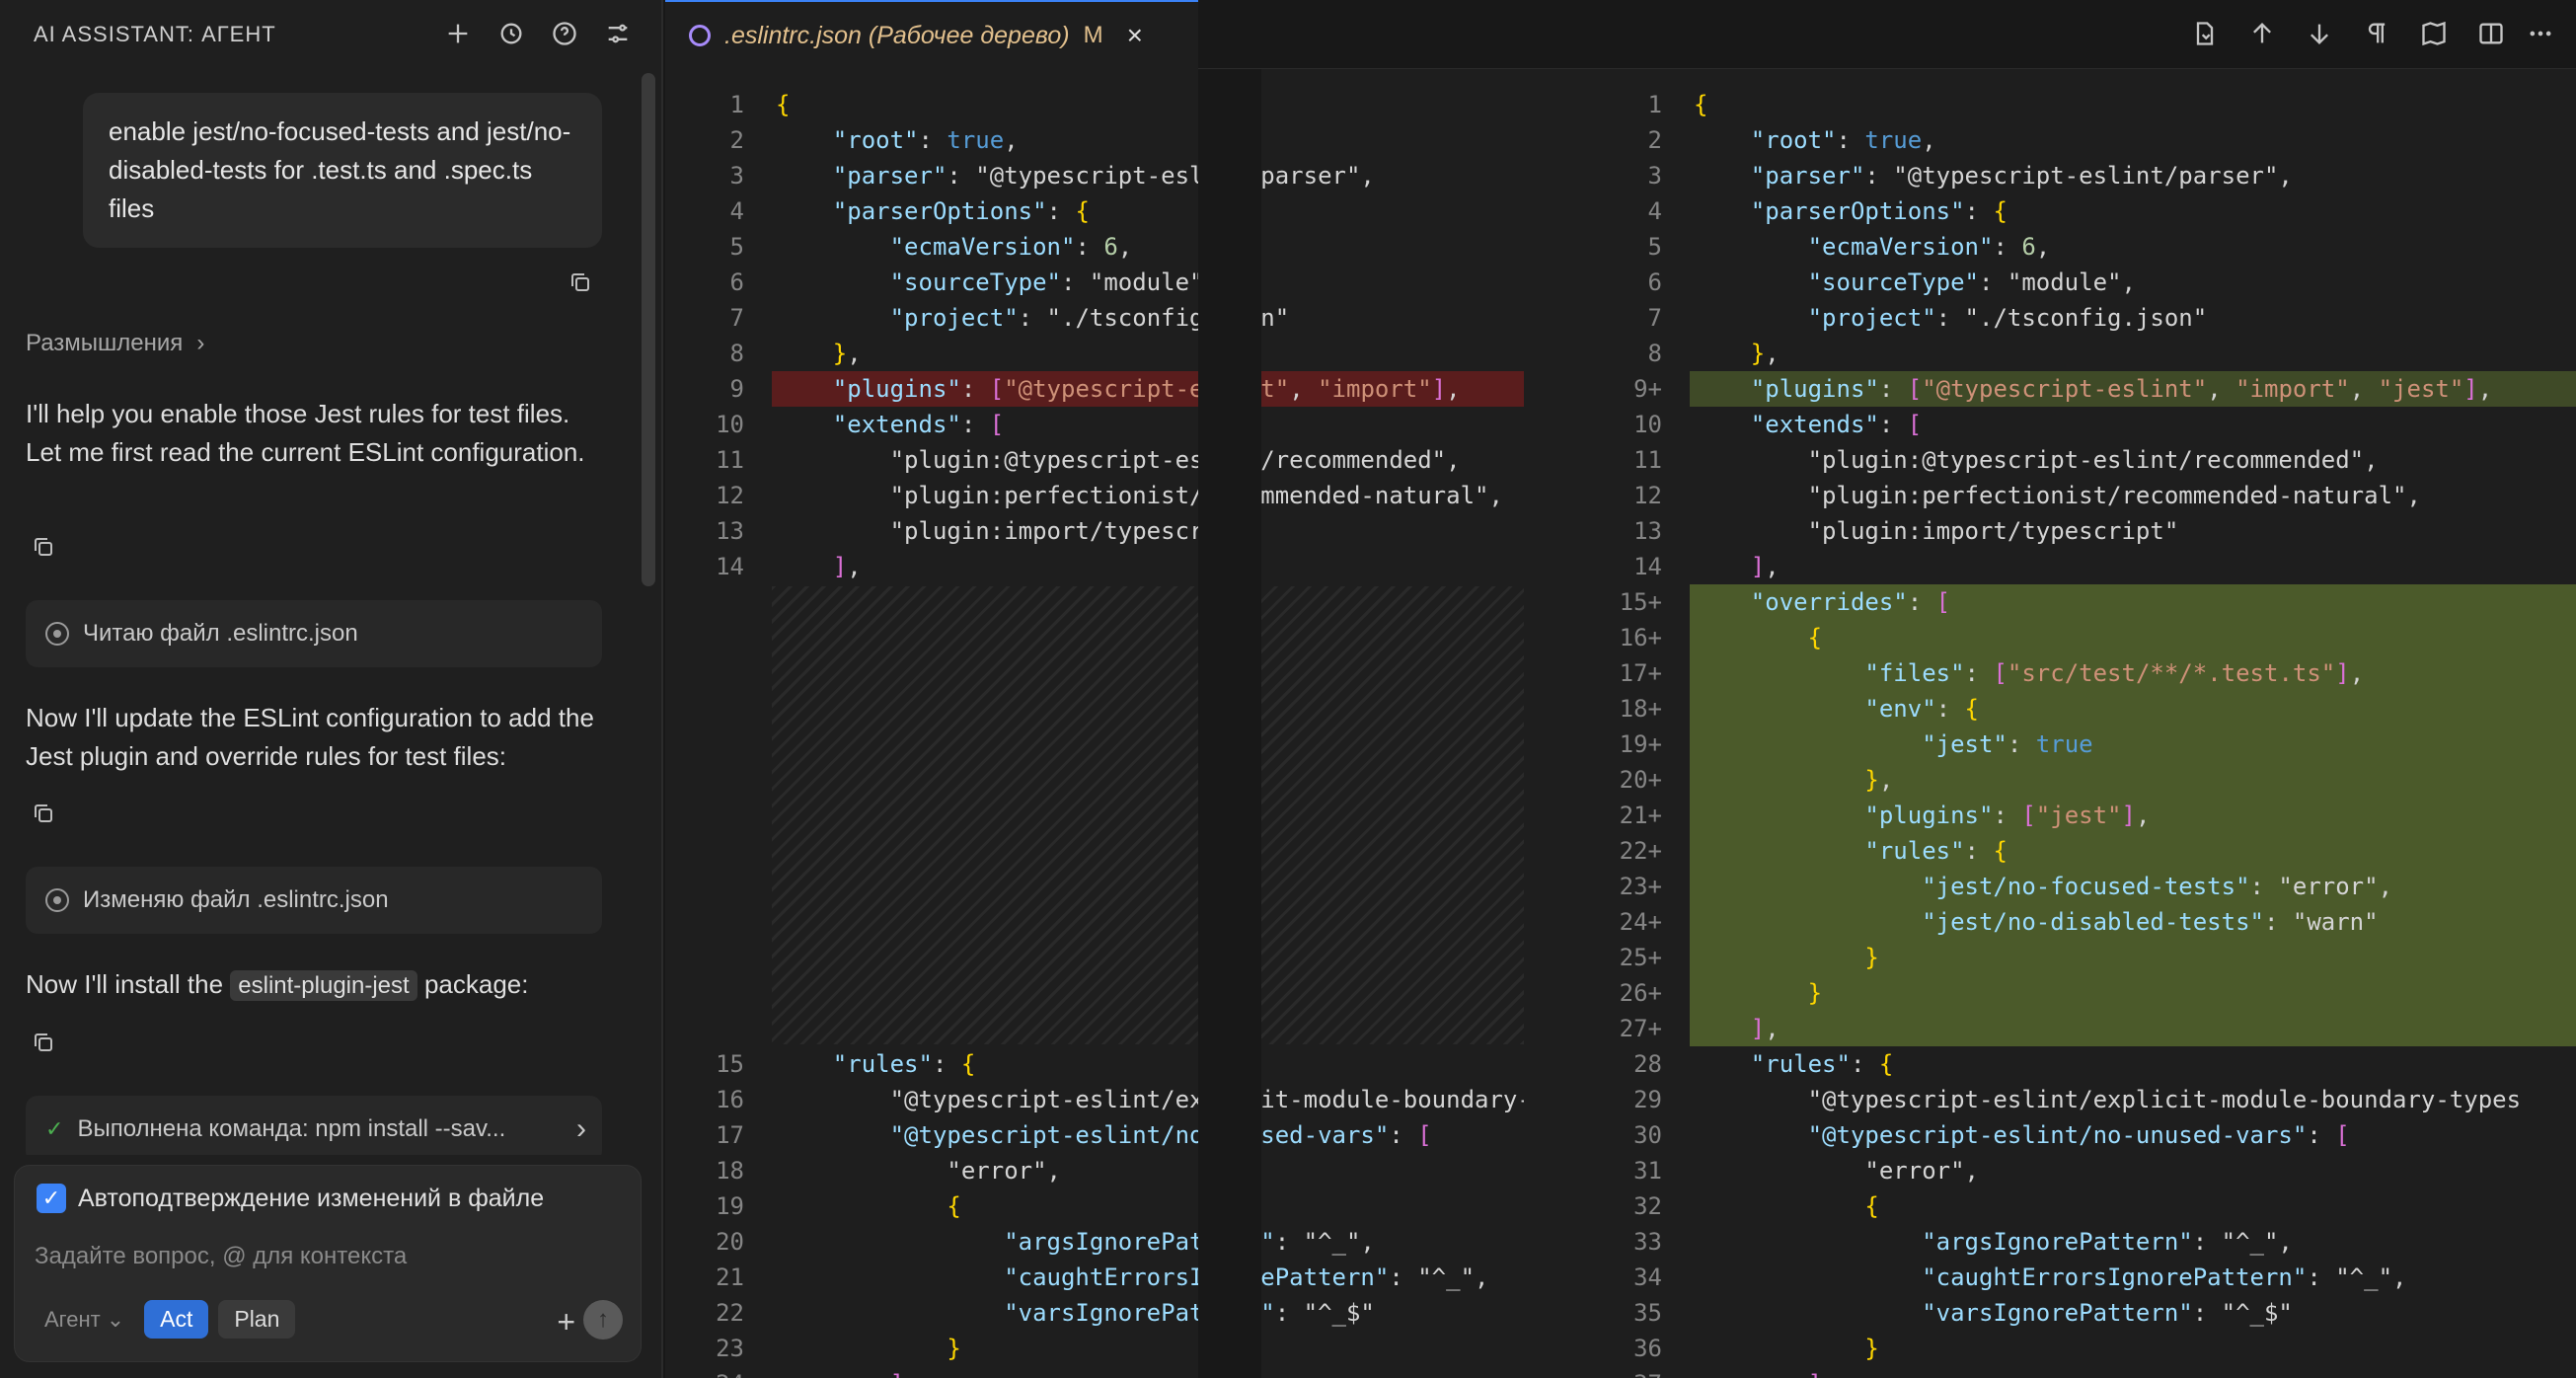  What do you see at coordinates (221, 1256) in the screenshot?
I see `chat-input: Задайте вопрос, @ для контекста` at bounding box center [221, 1256].